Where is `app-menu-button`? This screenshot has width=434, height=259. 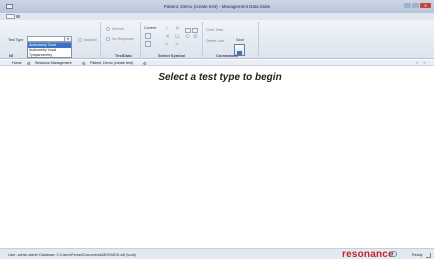
app-menu-button is located at coordinates (10, 16).